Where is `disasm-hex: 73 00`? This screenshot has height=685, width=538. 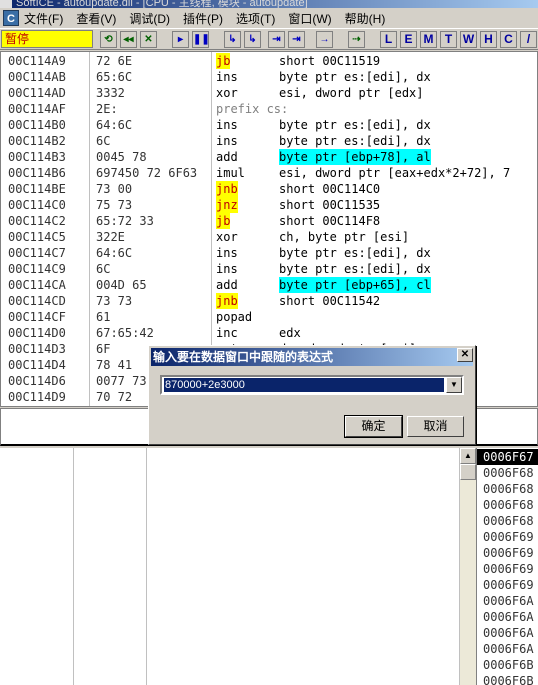
disasm-hex: 73 00 is located at coordinates (114, 189).